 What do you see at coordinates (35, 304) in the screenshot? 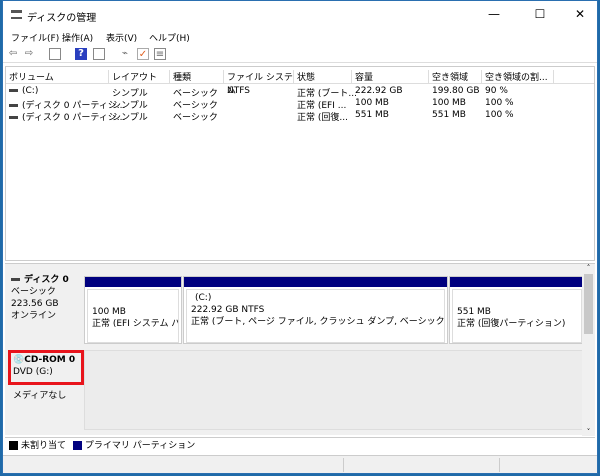
I see `disk0-size: 223.56 GB` at bounding box center [35, 304].